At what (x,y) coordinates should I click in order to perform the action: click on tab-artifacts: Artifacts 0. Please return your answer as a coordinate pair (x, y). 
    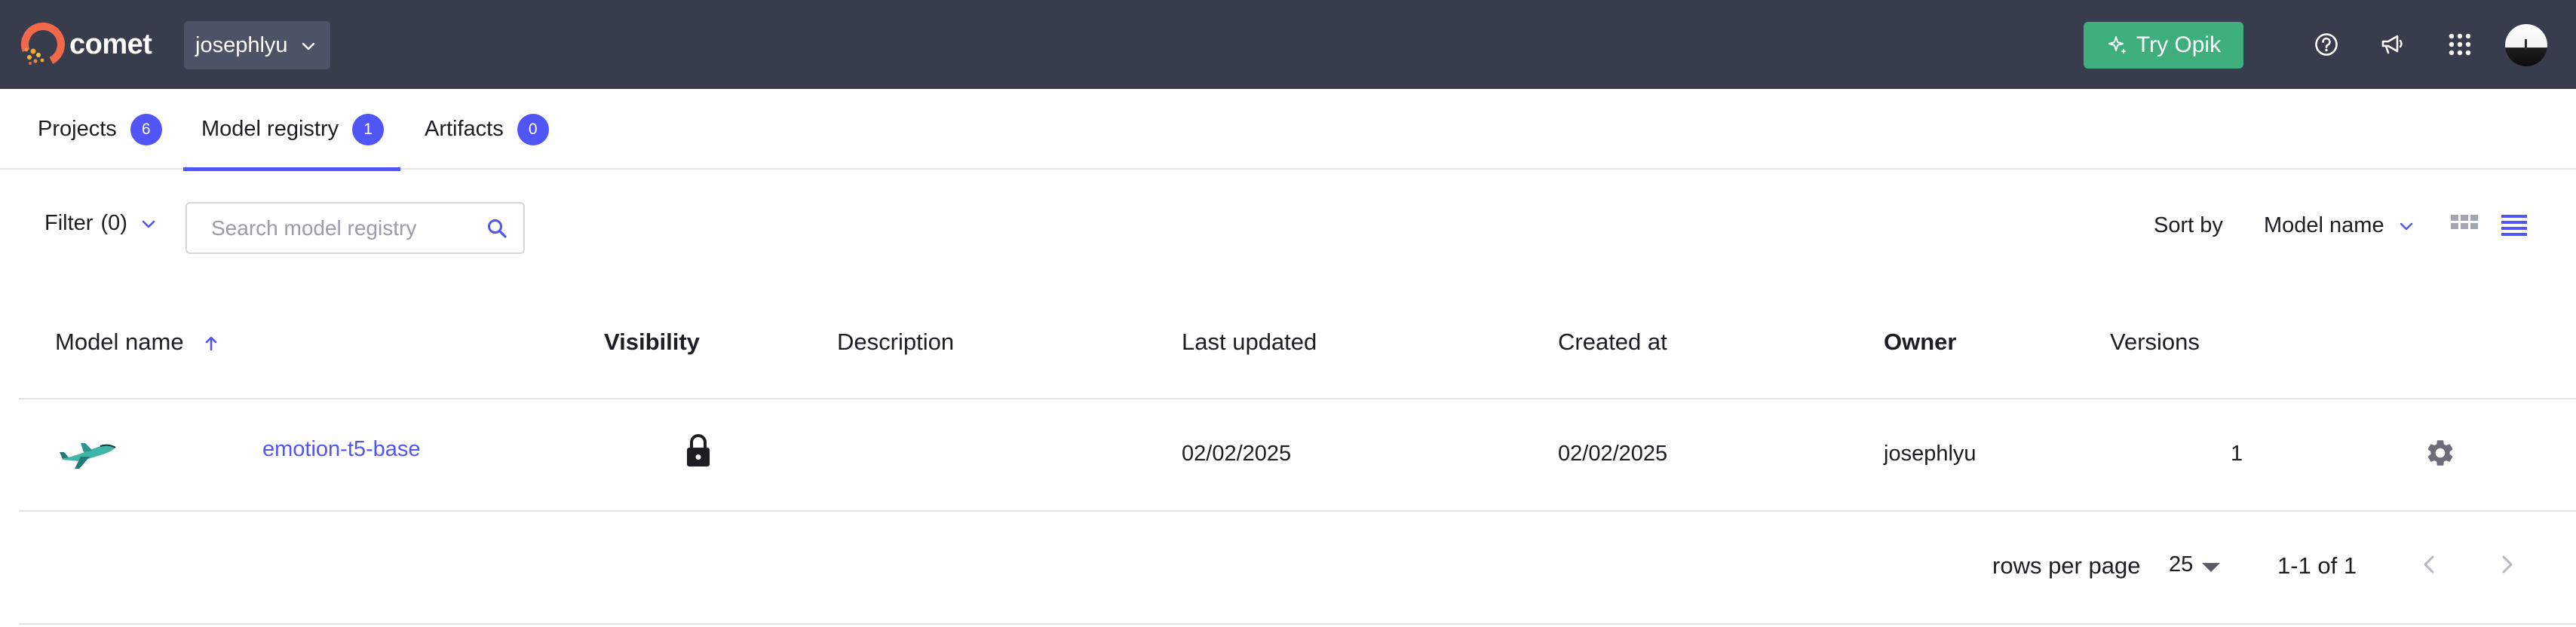
    Looking at the image, I should click on (487, 129).